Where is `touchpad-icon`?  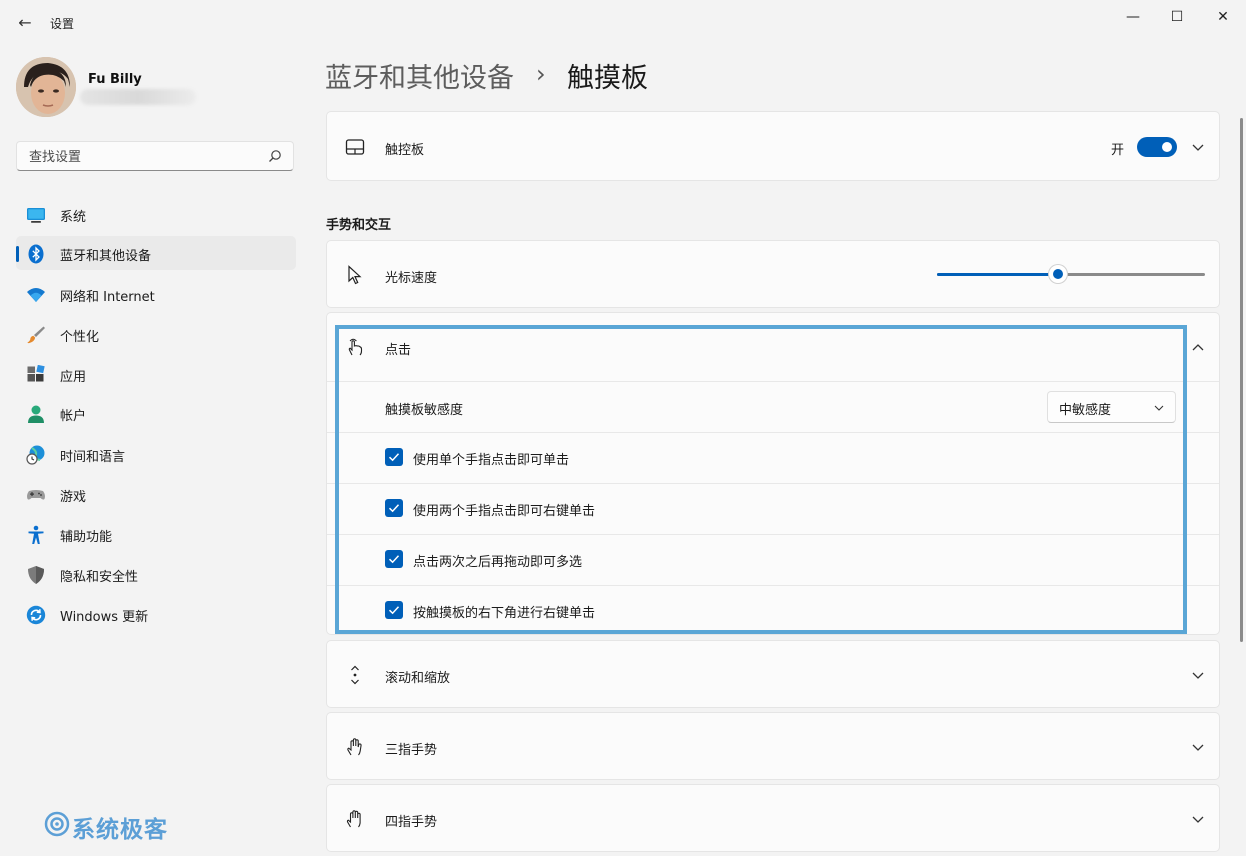
touchpad-icon is located at coordinates (355, 147).